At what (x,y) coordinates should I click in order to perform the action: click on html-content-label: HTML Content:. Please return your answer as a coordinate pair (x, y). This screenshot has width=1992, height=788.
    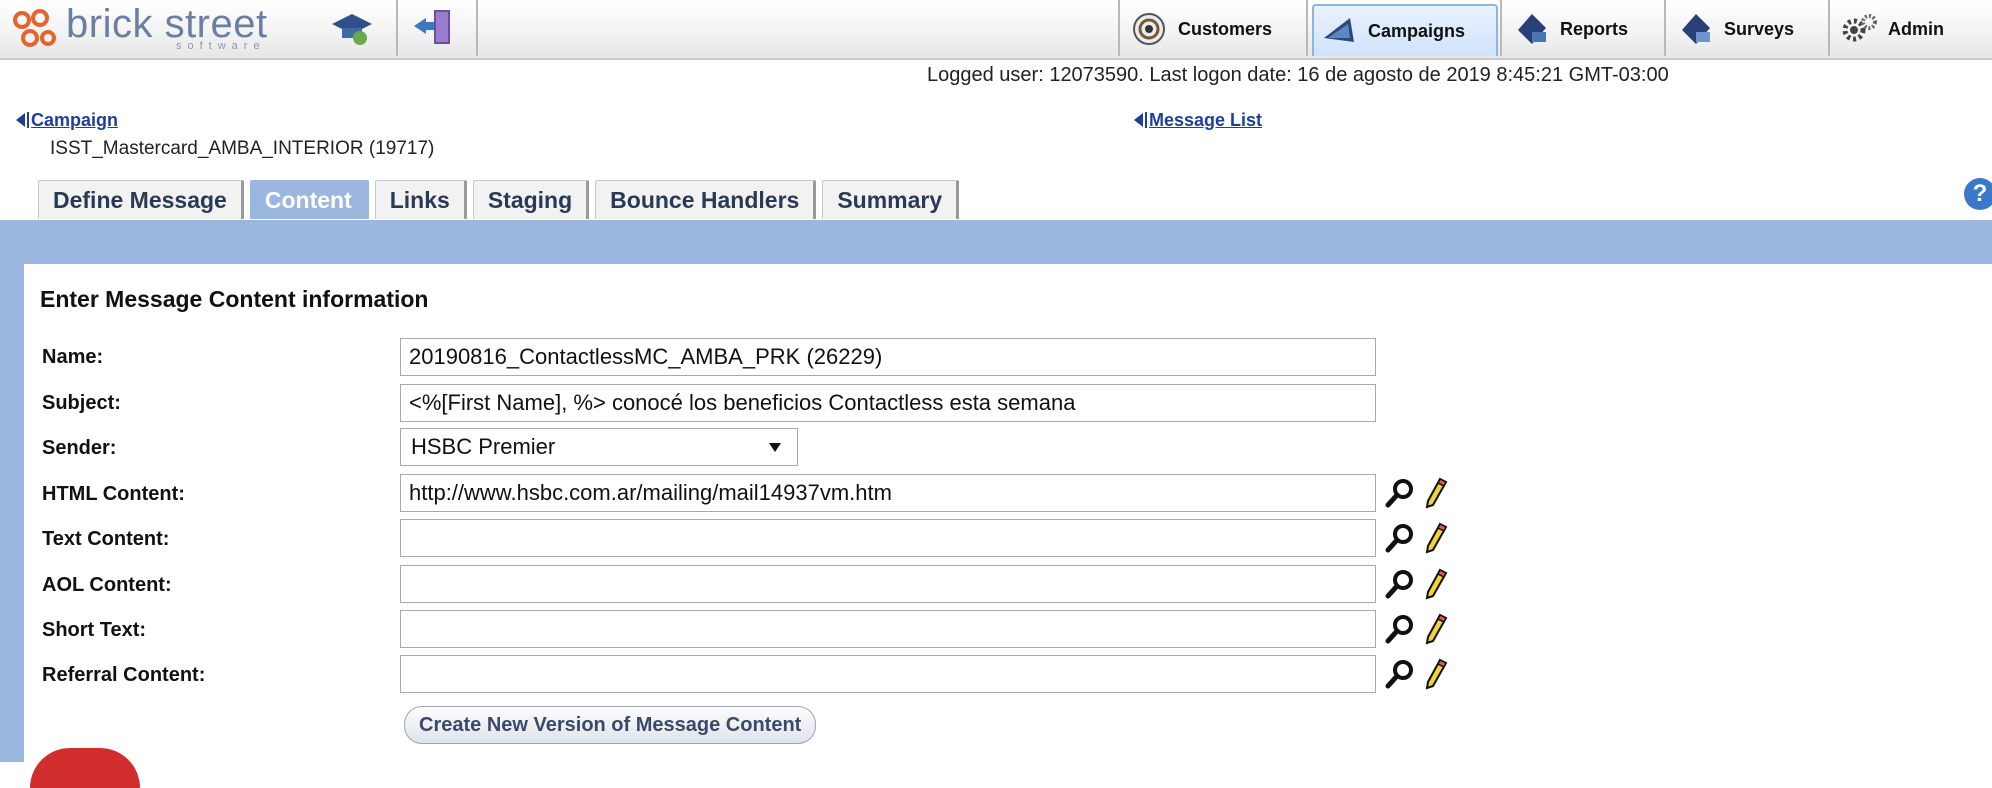
    Looking at the image, I should click on (113, 494).